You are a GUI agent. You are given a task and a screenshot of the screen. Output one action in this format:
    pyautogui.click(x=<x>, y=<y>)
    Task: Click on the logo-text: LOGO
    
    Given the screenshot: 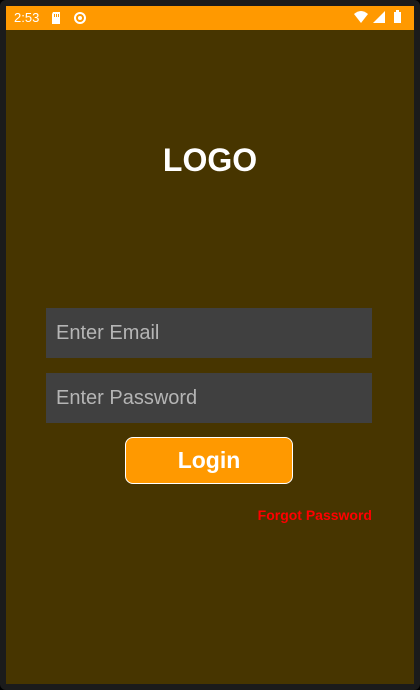 What is the action you would take?
    pyautogui.click(x=210, y=160)
    